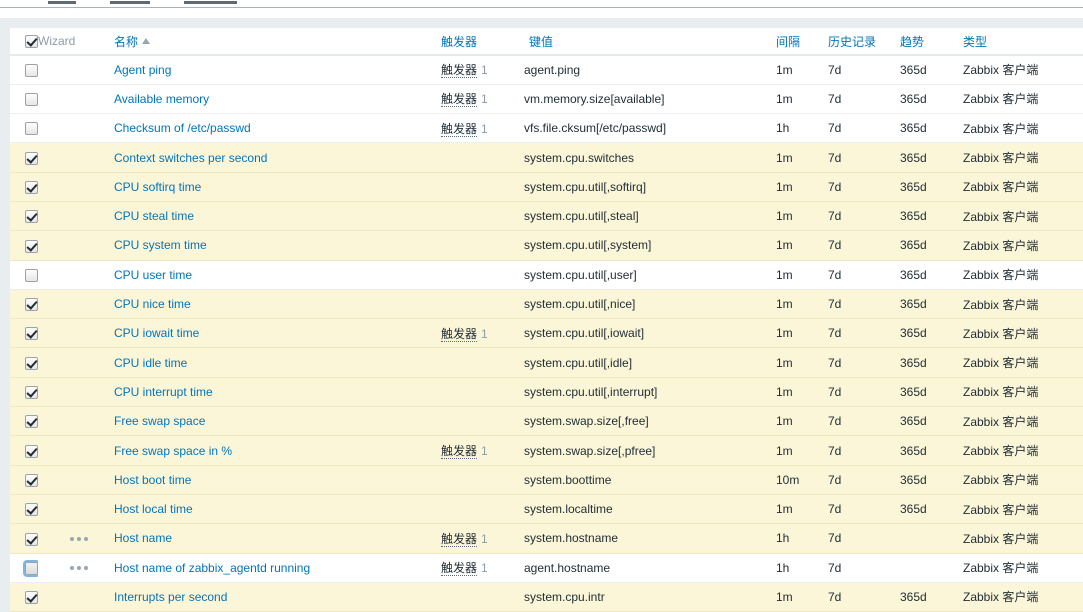 The height and width of the screenshot is (612, 1083). What do you see at coordinates (541, 42) in the screenshot?
I see `header-key-link: 键值` at bounding box center [541, 42].